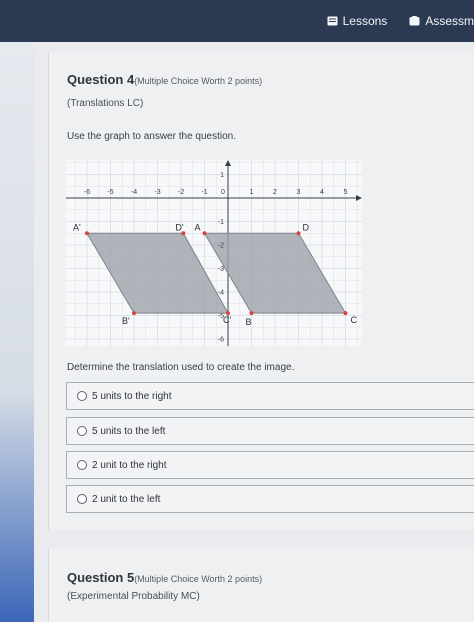  I want to click on y-tick-label: -3, so click(221, 269).